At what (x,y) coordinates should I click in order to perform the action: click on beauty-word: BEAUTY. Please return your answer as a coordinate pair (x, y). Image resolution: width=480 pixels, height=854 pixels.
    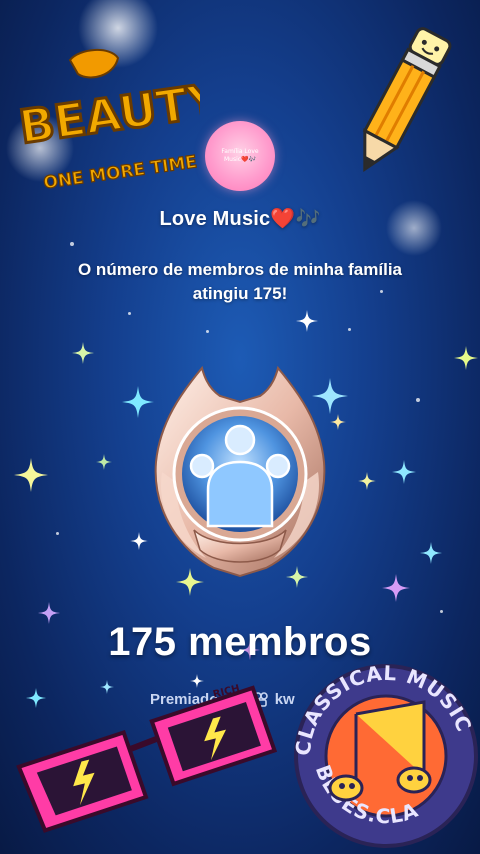
    Looking at the image, I should click on (108, 113).